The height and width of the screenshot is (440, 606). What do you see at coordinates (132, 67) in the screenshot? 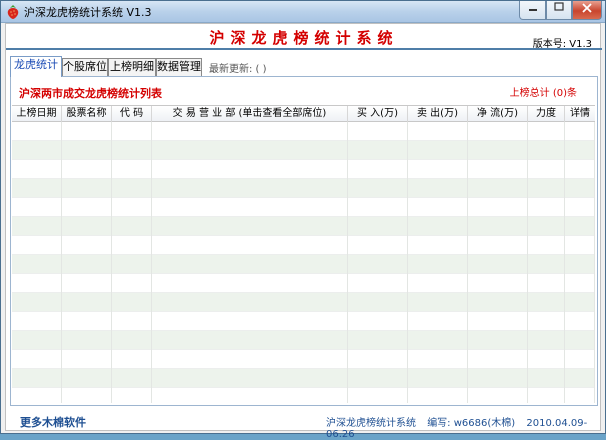
I see `tab-list-details: 上榜明细` at bounding box center [132, 67].